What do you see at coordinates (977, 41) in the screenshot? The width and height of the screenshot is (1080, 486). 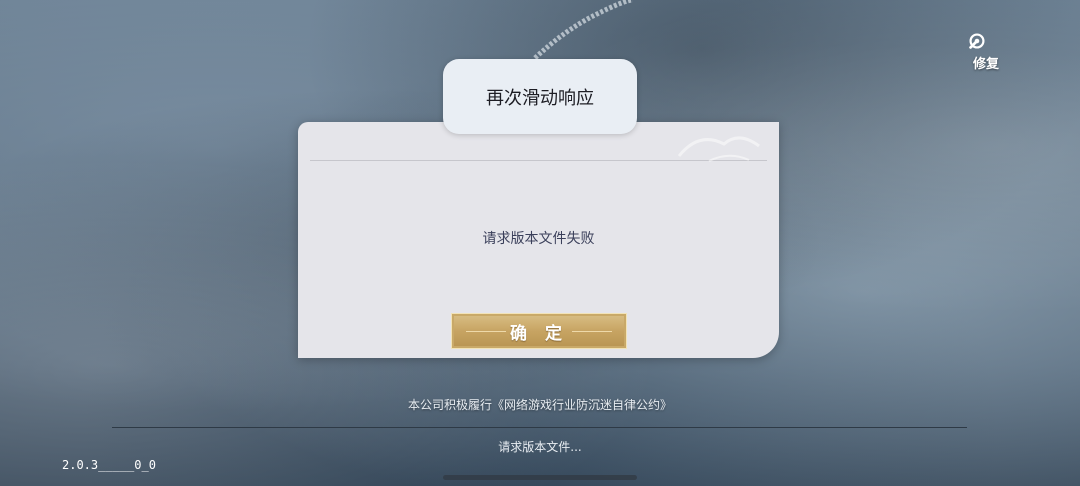 I see `wrench-gear-icon` at bounding box center [977, 41].